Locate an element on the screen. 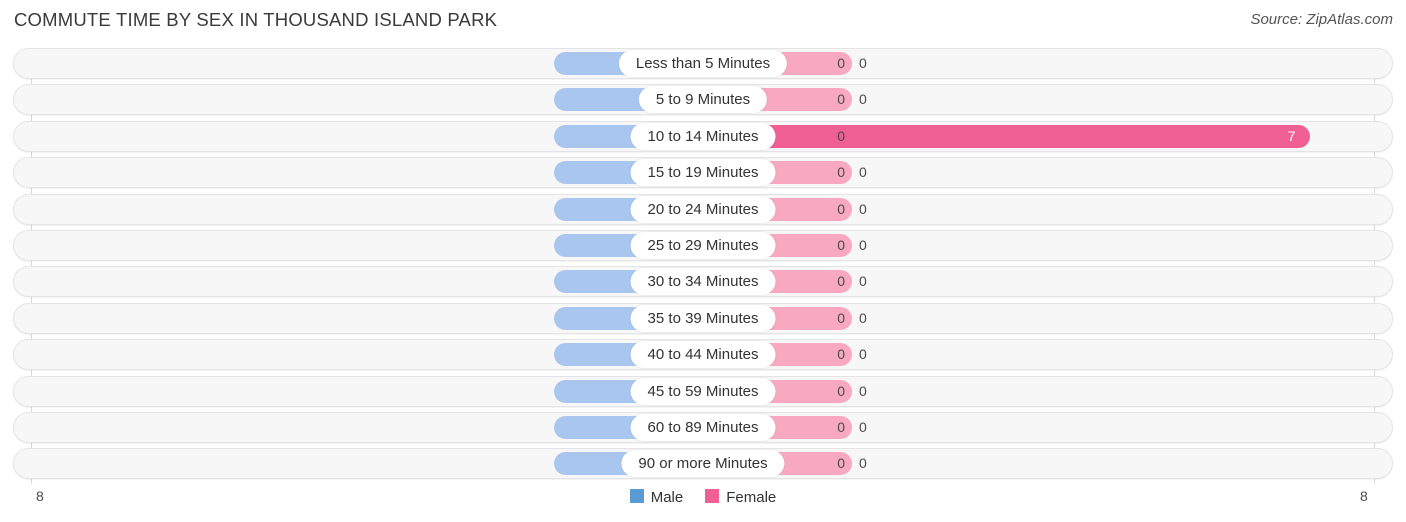  chart-row: 00 5 to 9 Minutes is located at coordinates (703, 100).